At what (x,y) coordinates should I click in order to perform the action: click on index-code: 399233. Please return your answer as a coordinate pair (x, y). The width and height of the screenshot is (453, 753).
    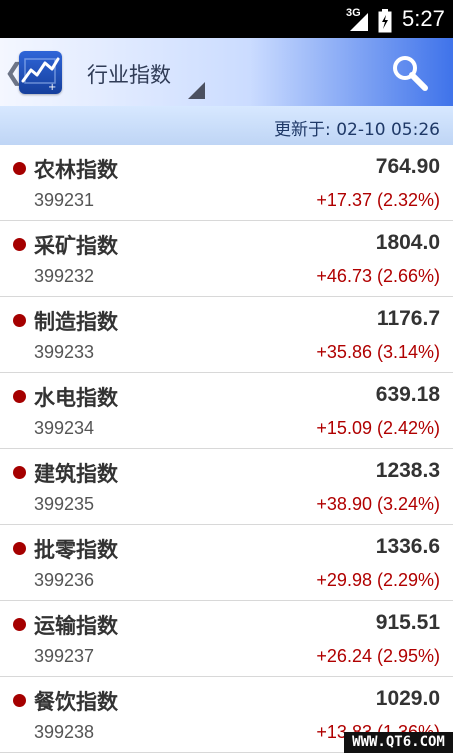
    Looking at the image, I should click on (64, 352).